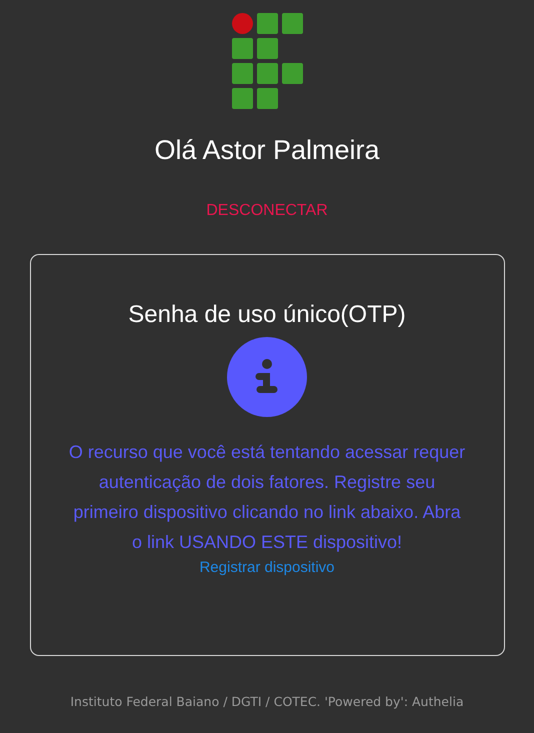 This screenshot has width=534, height=733. Describe the element at coordinates (267, 701) in the screenshot. I see `footer-text: Instituto Federal Baiano / DGTI / COTEC. 'Powered by': Authelia` at that location.